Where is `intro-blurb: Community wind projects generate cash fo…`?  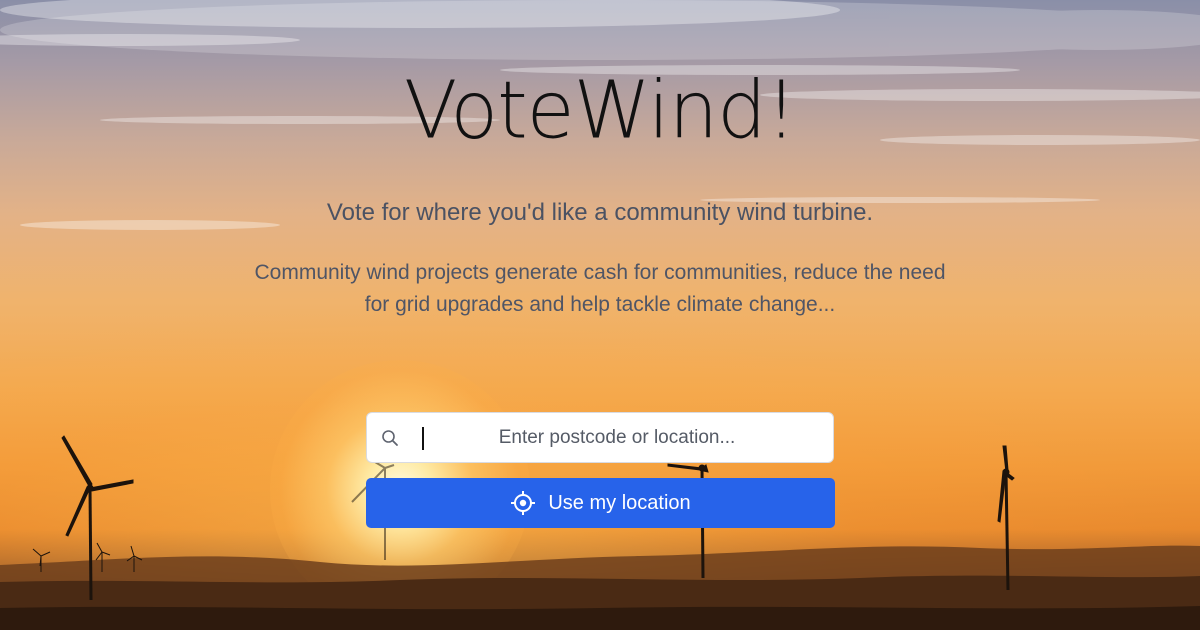 intro-blurb: Community wind projects generate cash fo… is located at coordinates (600, 288).